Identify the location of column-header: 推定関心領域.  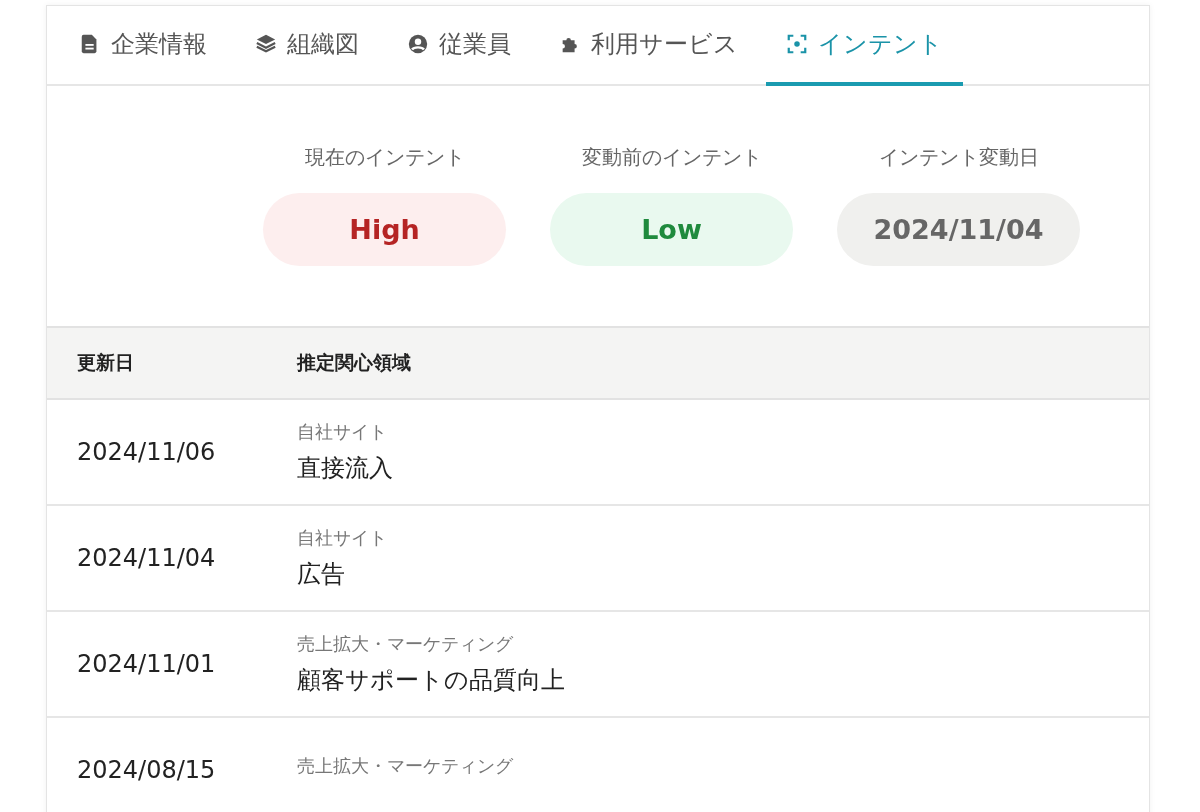
(354, 362).